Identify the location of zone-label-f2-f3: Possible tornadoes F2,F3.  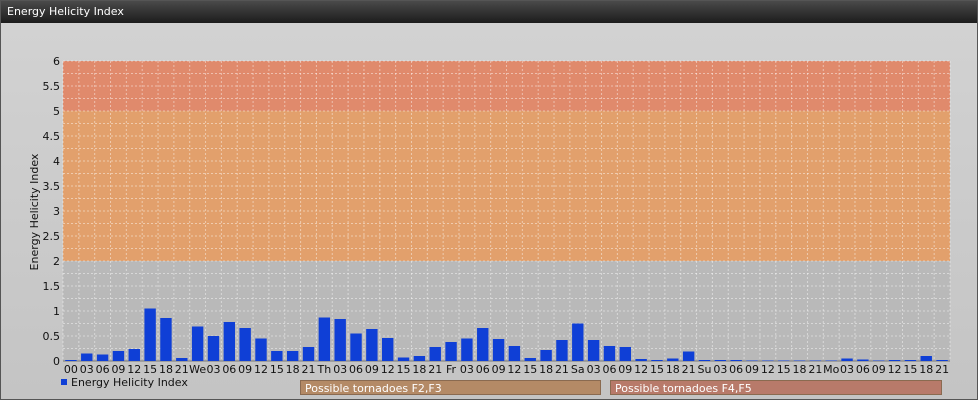
(450, 387).